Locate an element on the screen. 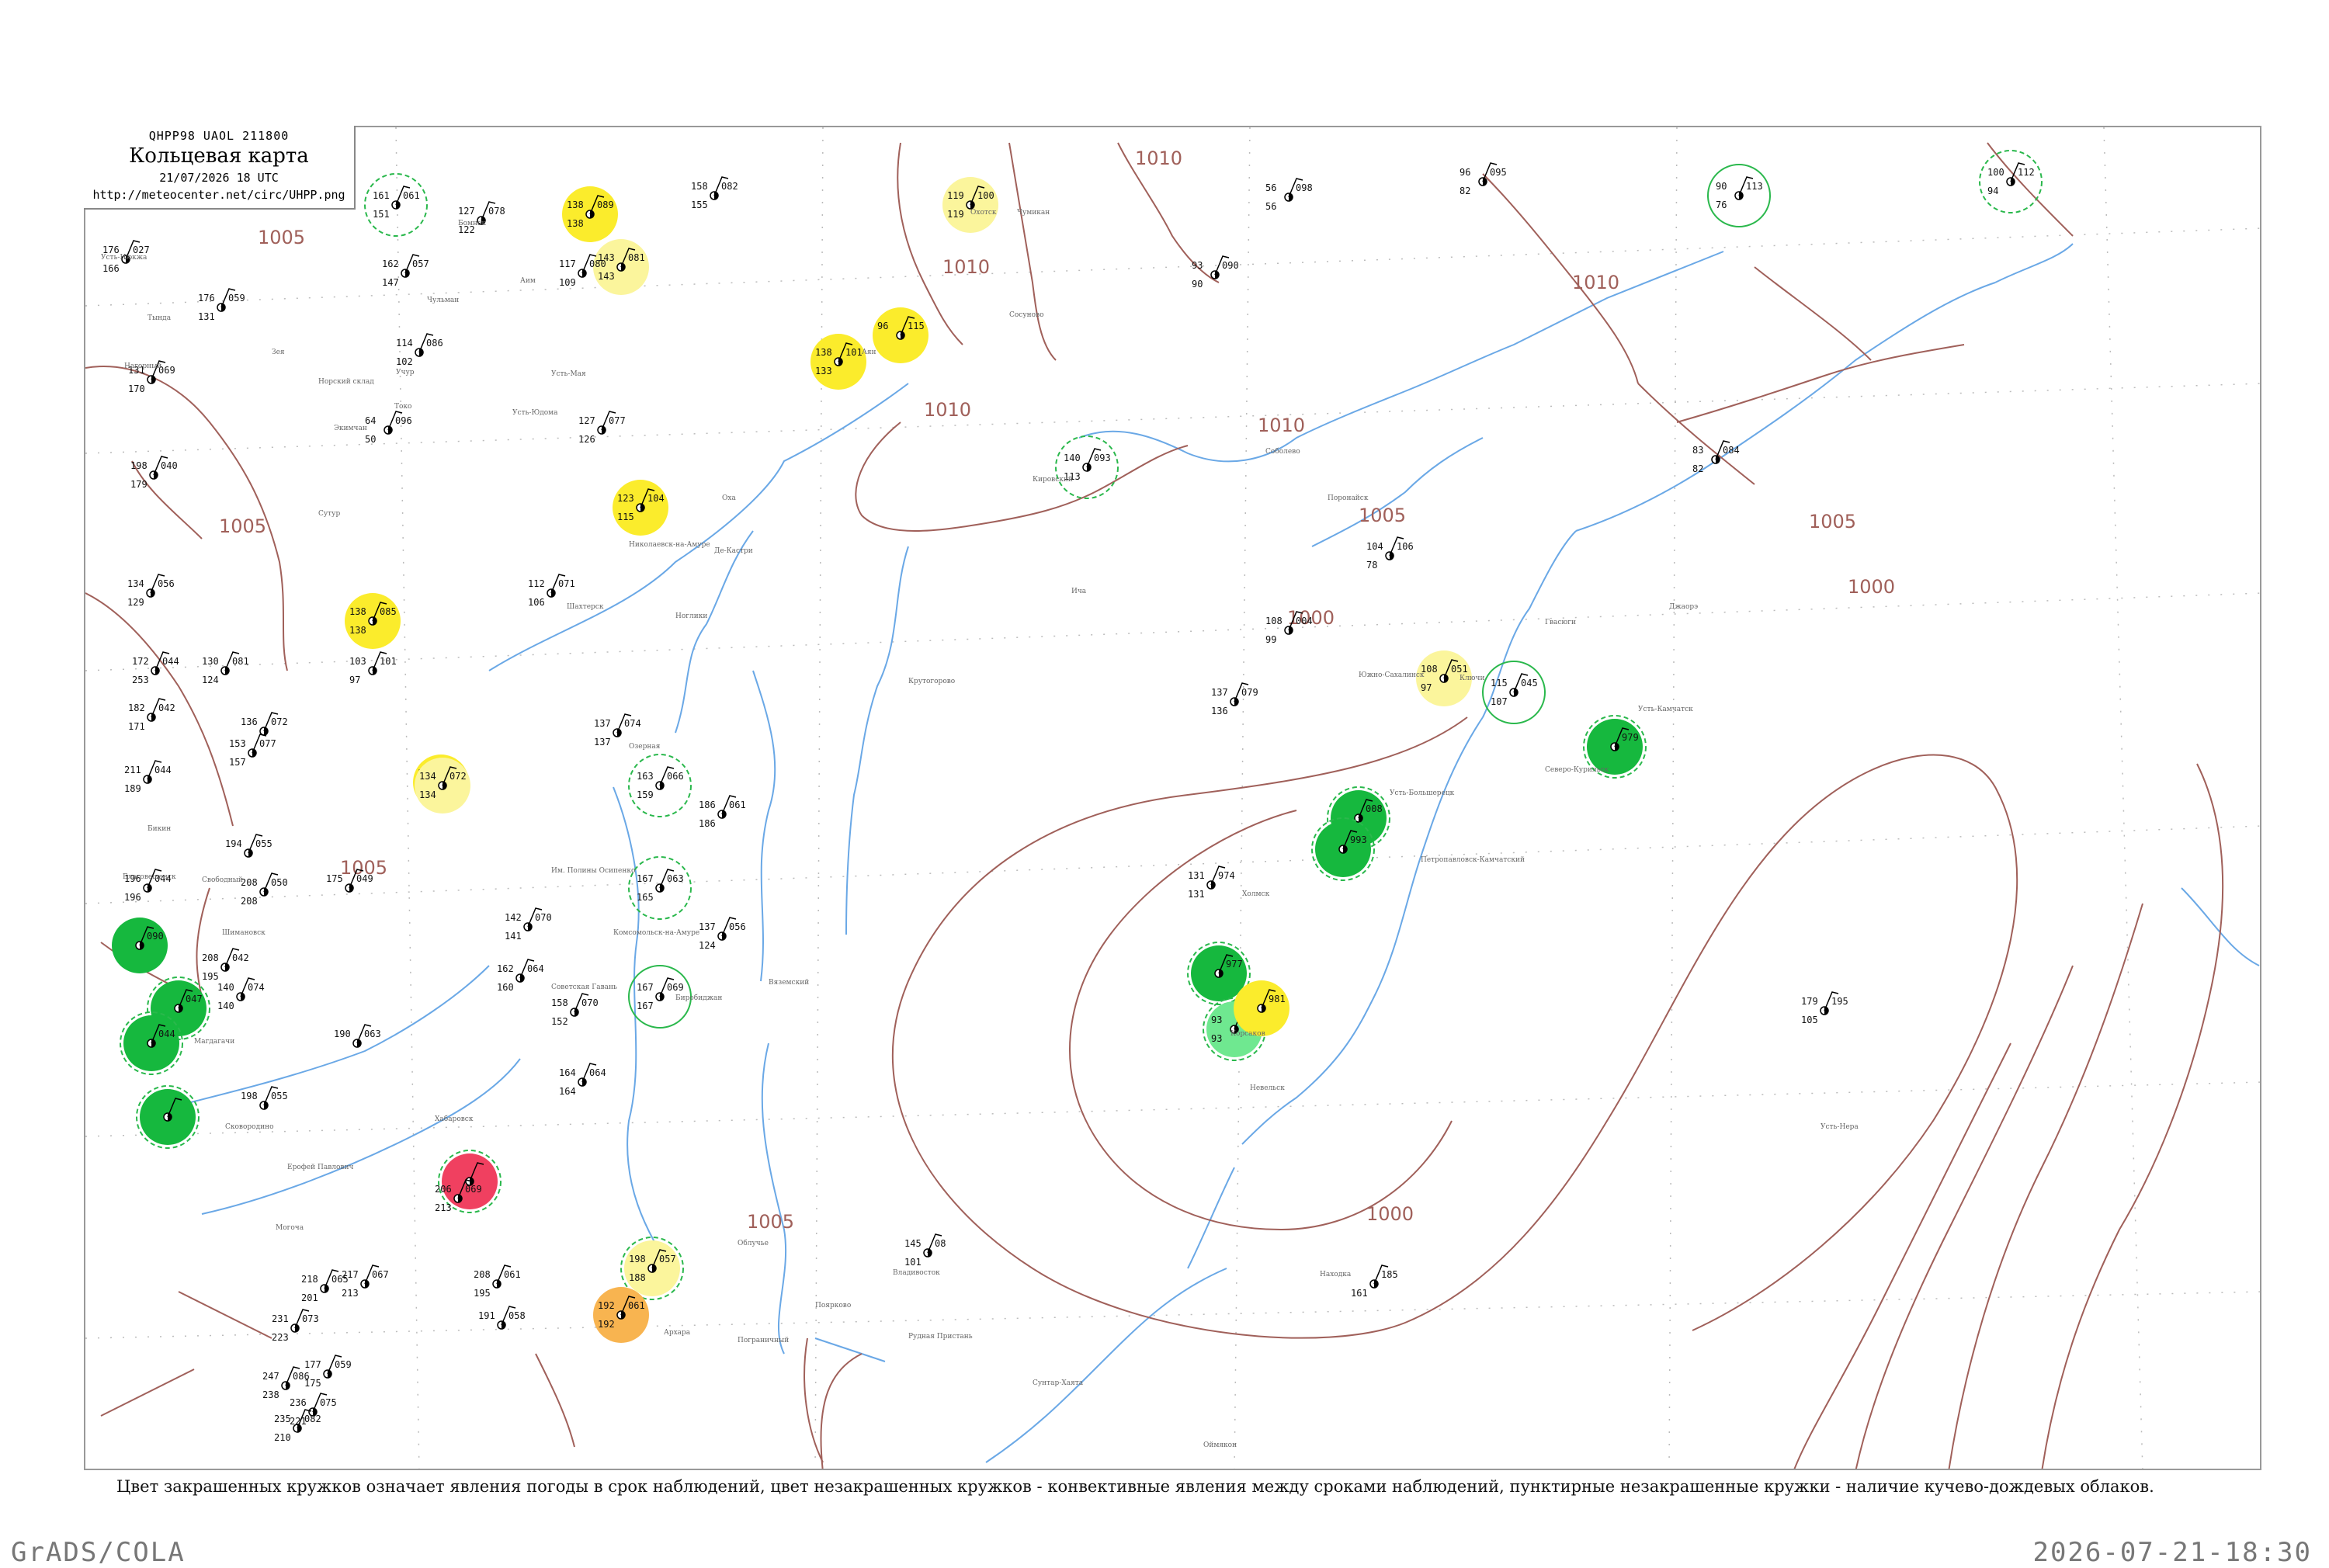 This screenshot has height=1568, width=2329. station-plot: 158 082 155 is located at coordinates (714, 193).